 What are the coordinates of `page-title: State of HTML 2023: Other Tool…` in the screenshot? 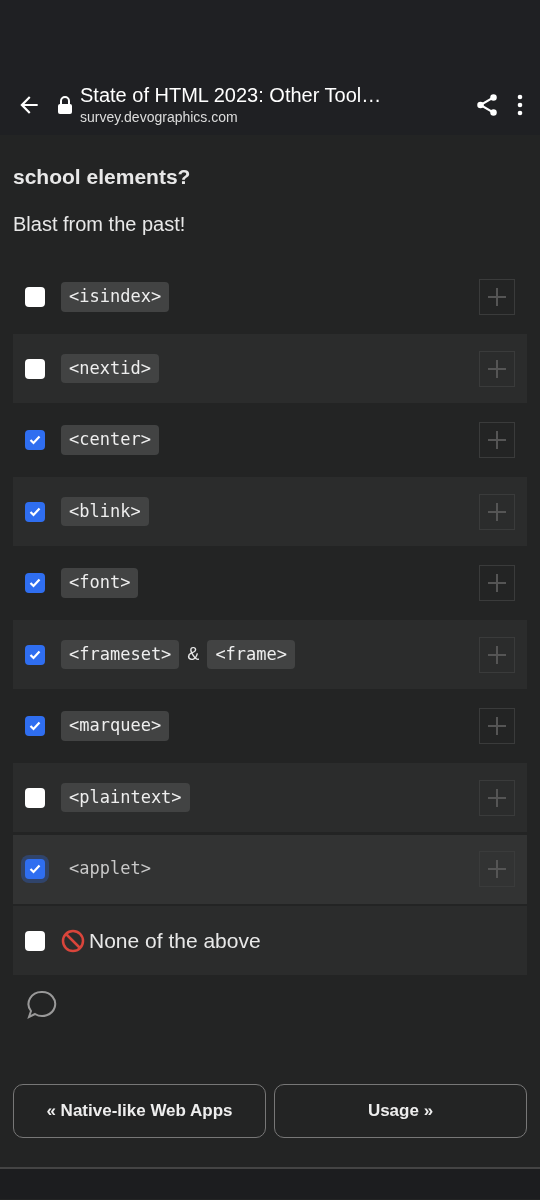 It's located at (231, 94).